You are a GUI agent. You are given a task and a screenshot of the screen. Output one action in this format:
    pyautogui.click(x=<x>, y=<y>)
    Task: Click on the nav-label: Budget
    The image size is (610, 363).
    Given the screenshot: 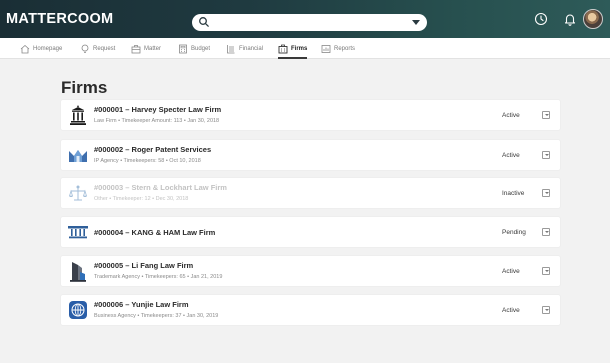 What is the action you would take?
    pyautogui.click(x=201, y=48)
    